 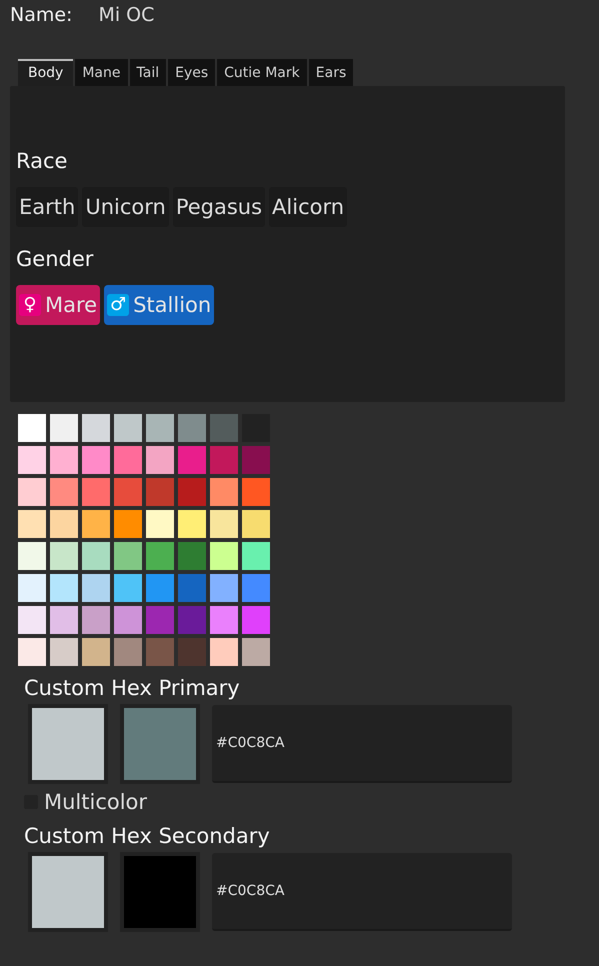 I want to click on name-value: Mi OC, so click(x=126, y=16).